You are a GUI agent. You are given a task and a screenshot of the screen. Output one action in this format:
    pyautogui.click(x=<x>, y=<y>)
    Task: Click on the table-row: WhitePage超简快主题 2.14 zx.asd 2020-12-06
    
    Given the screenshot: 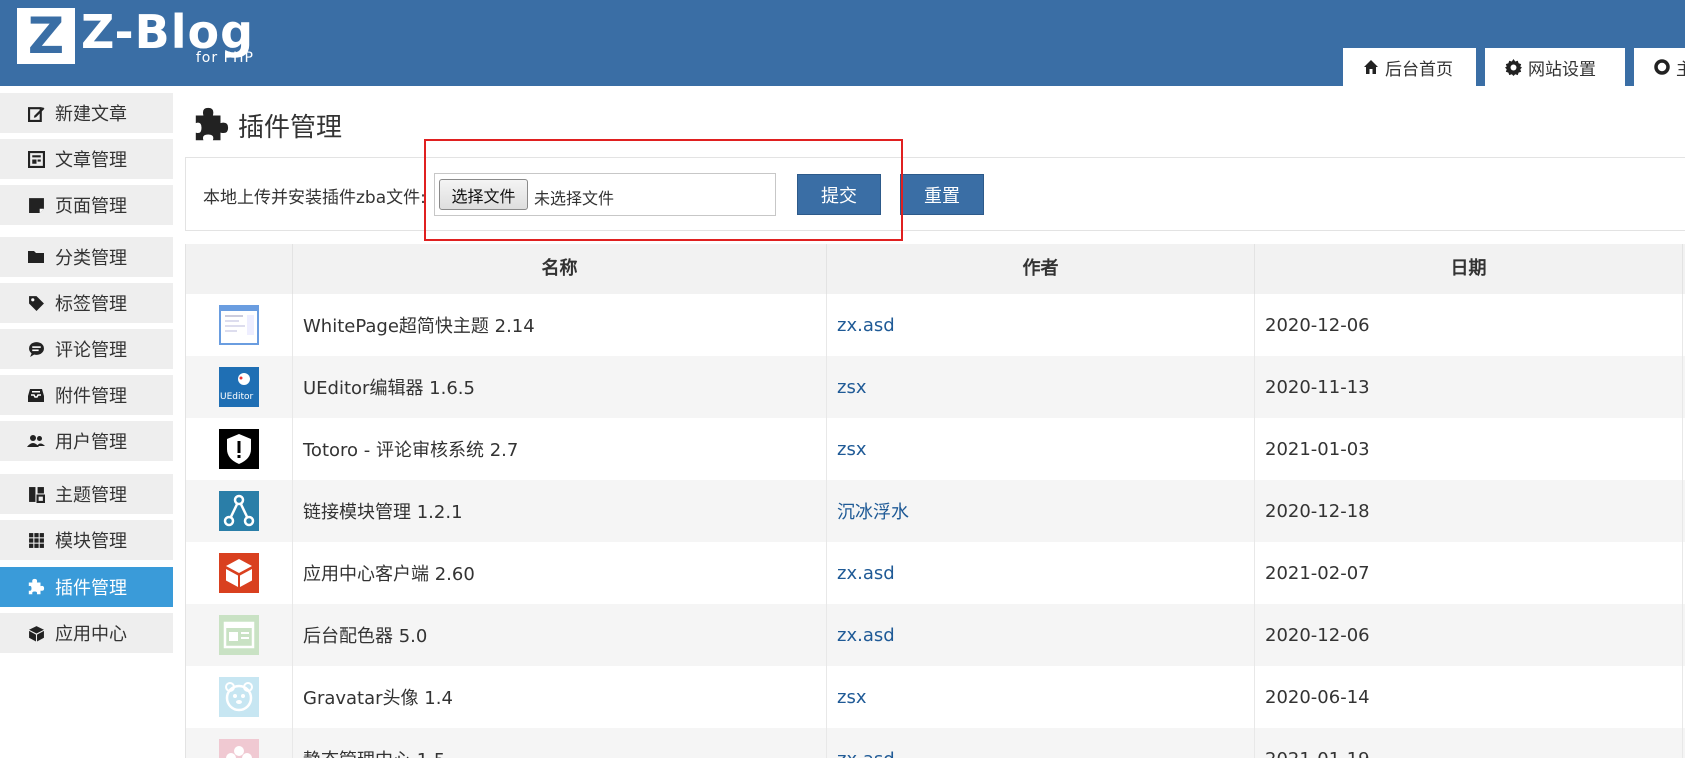 What is the action you would take?
    pyautogui.click(x=935, y=325)
    